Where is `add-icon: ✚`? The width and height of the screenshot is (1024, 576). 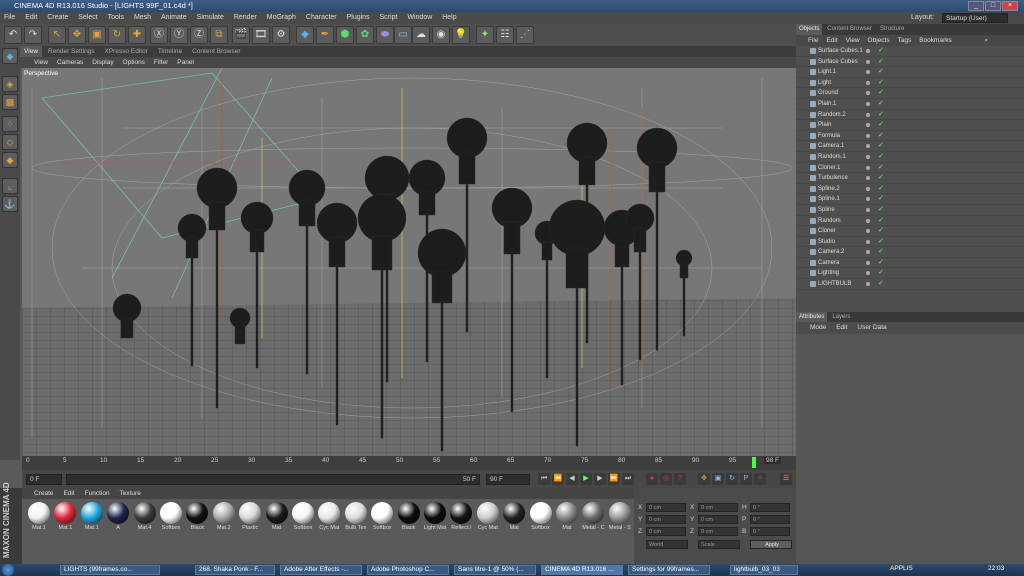
add-icon: ✚ is located at coordinates (137, 35).